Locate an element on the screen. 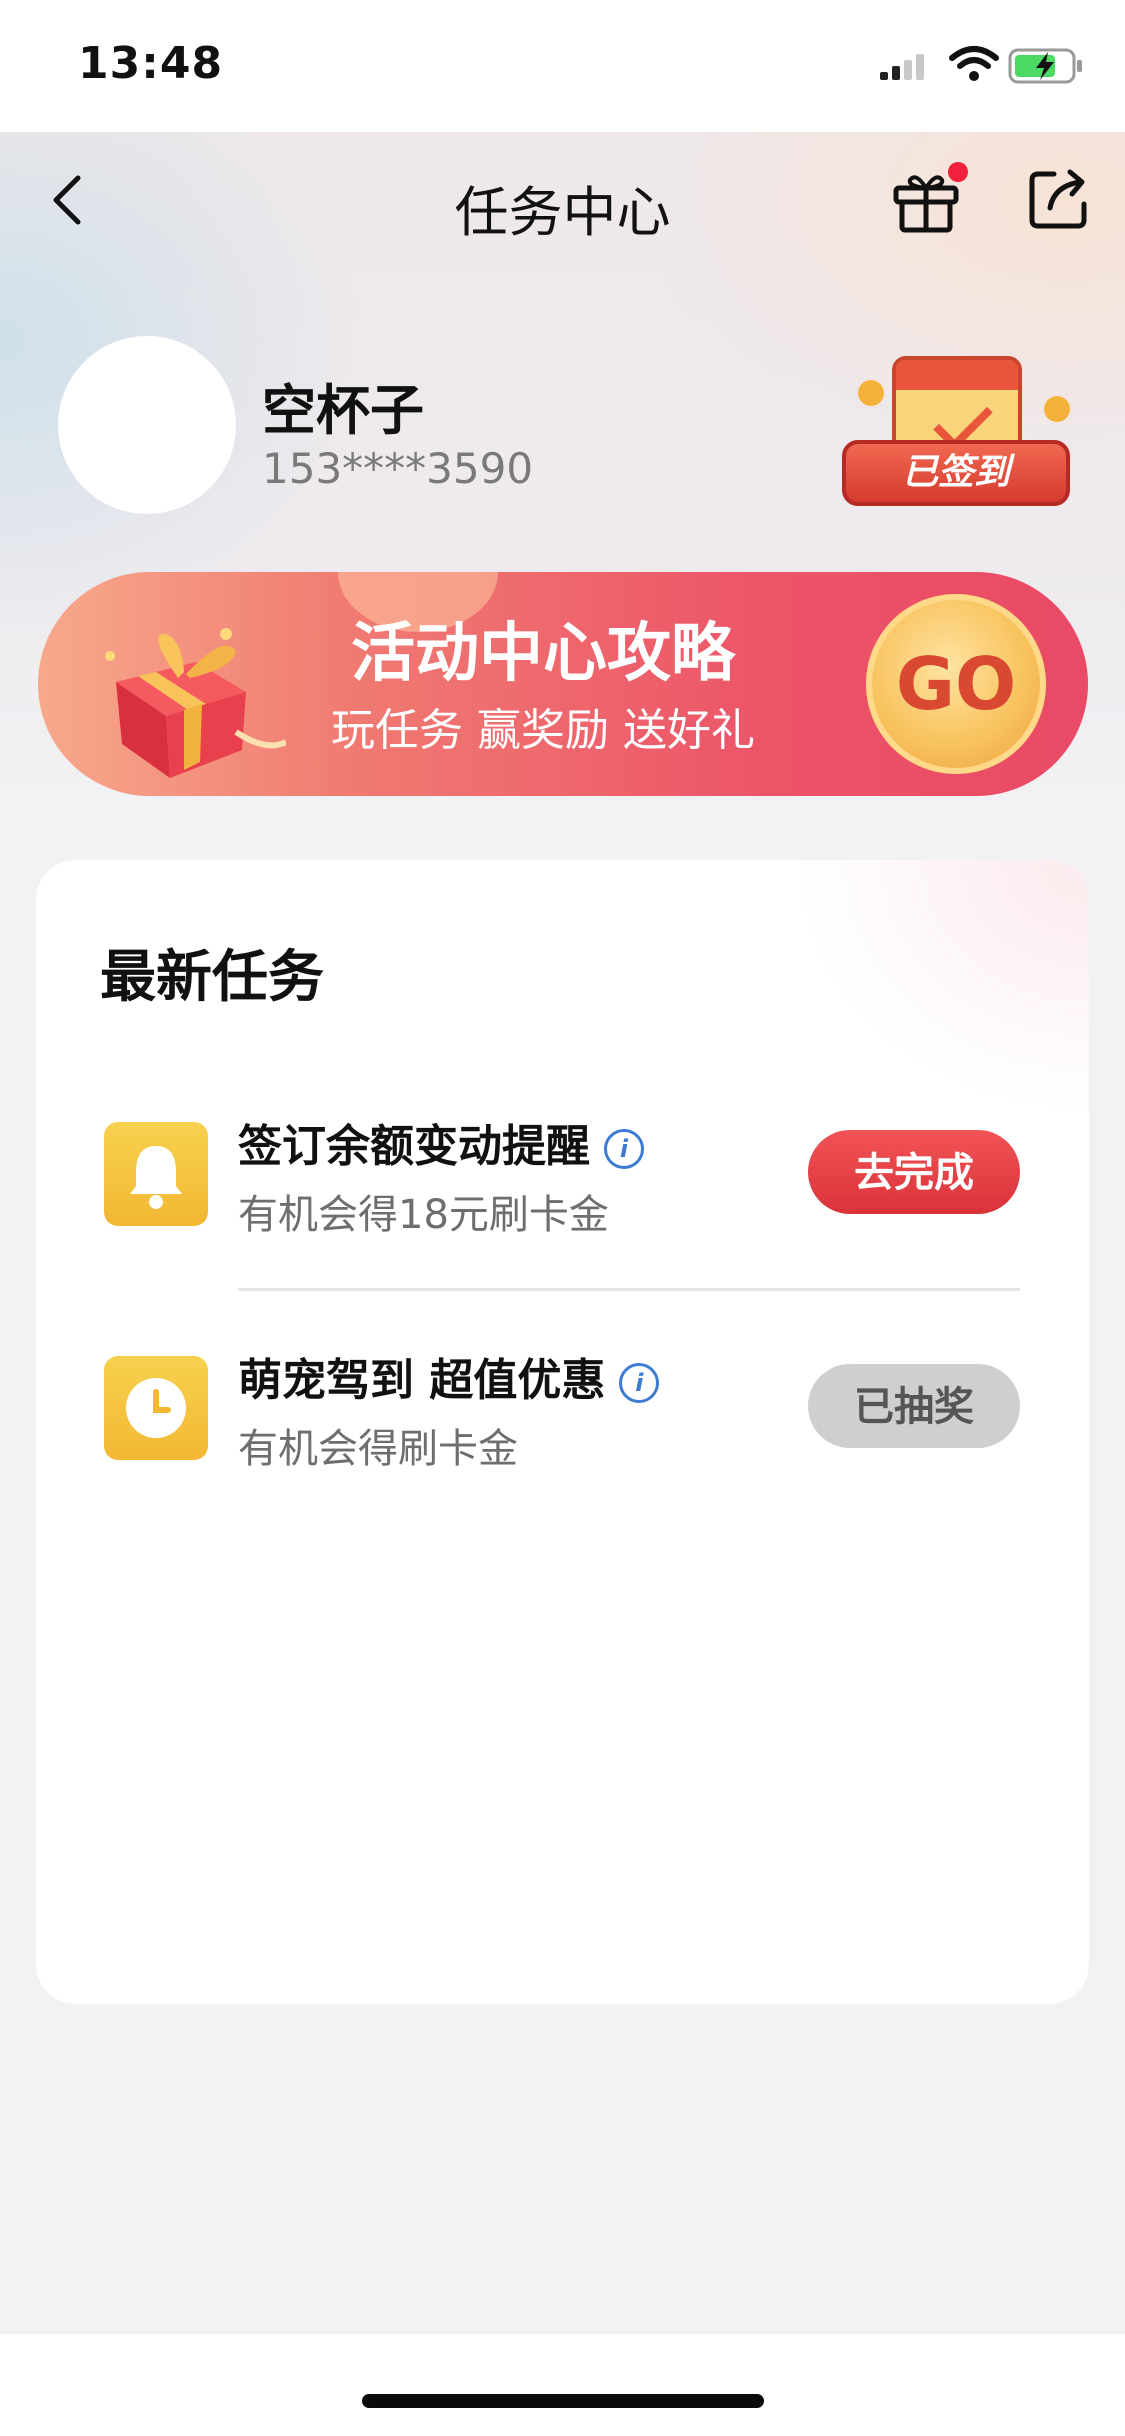 This screenshot has width=1125, height=2436. checkin-badge: 已签到 is located at coordinates (956, 436).